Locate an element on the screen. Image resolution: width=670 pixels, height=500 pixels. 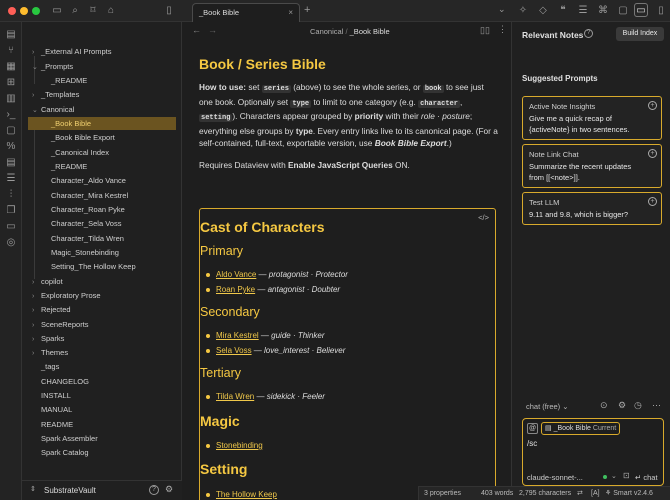
close-tab-icon: × is located at coordinates (290, 13).